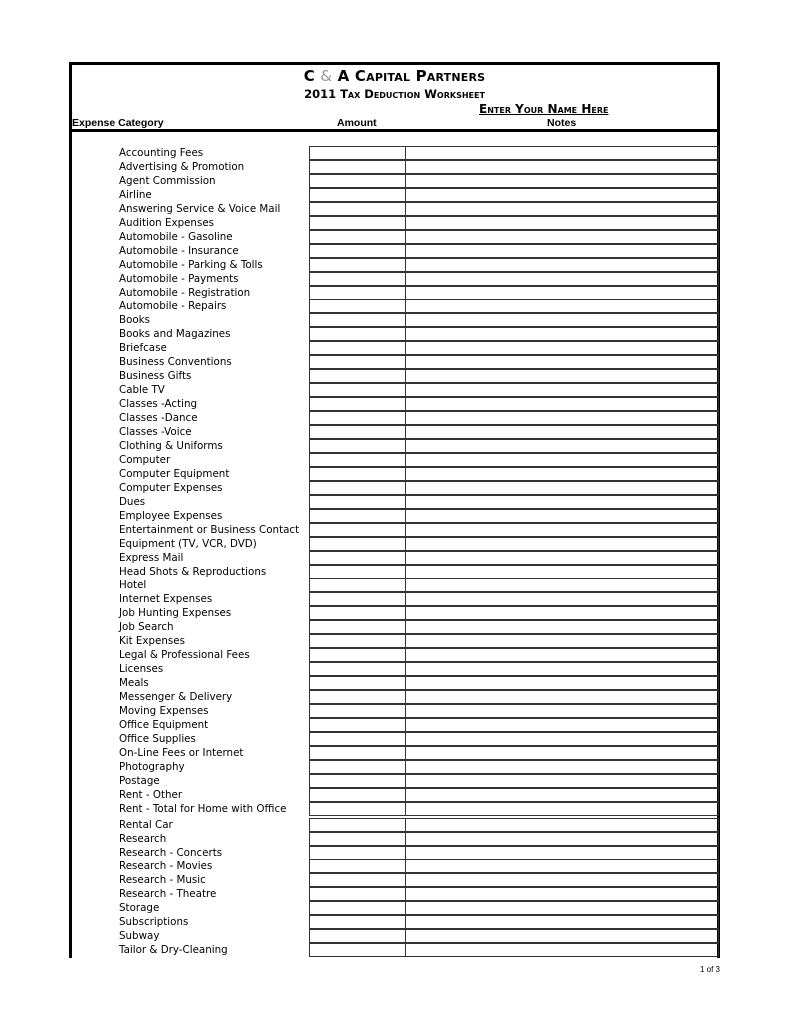  I want to click on name-field: Enter Your Name Here, so click(543, 109).